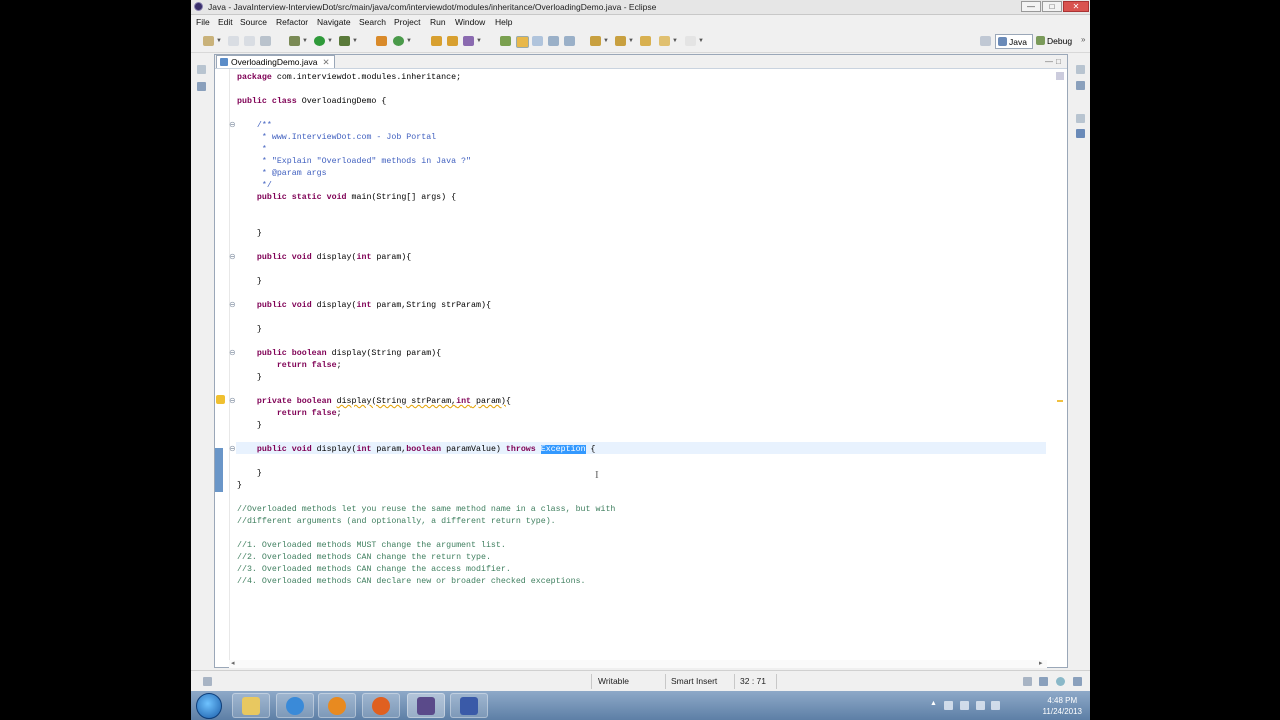 This screenshot has height=720, width=1280. What do you see at coordinates (253, 22) in the screenshot?
I see `menu-source: Source` at bounding box center [253, 22].